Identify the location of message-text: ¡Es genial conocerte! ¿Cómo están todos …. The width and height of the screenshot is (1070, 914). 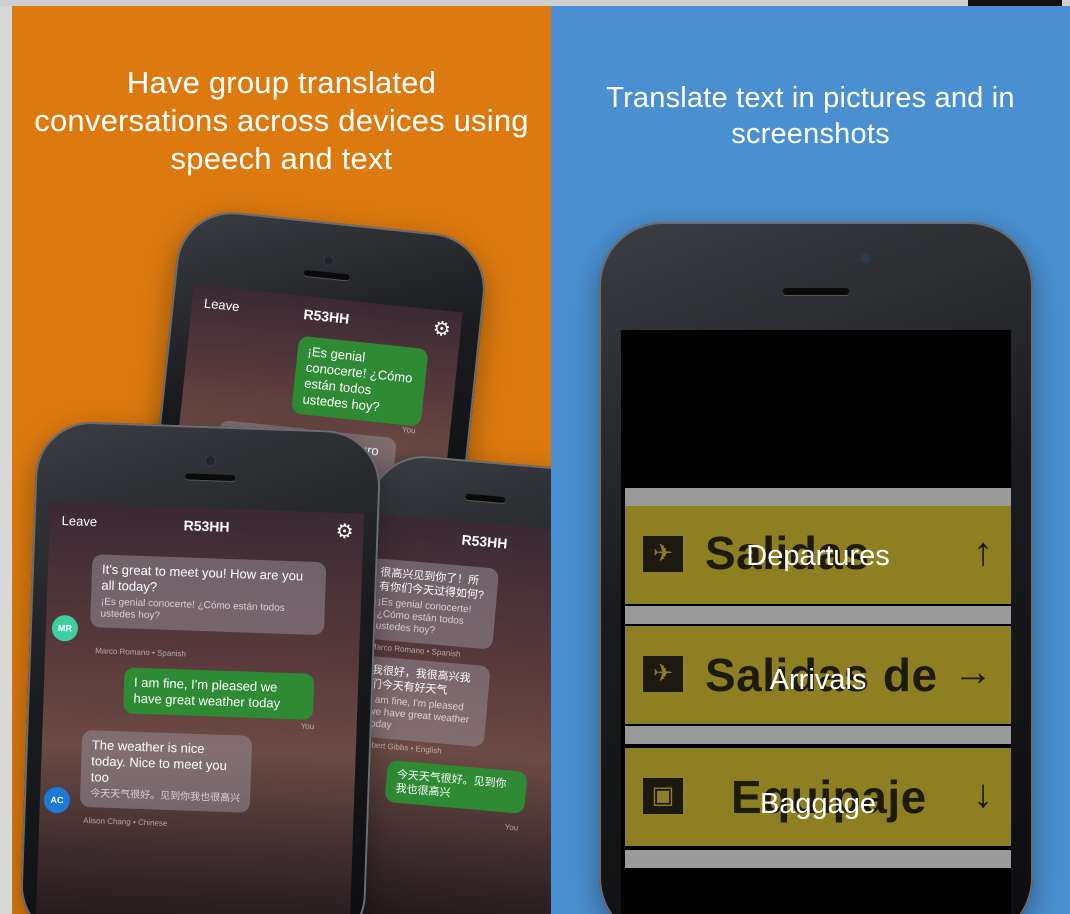
(357, 379).